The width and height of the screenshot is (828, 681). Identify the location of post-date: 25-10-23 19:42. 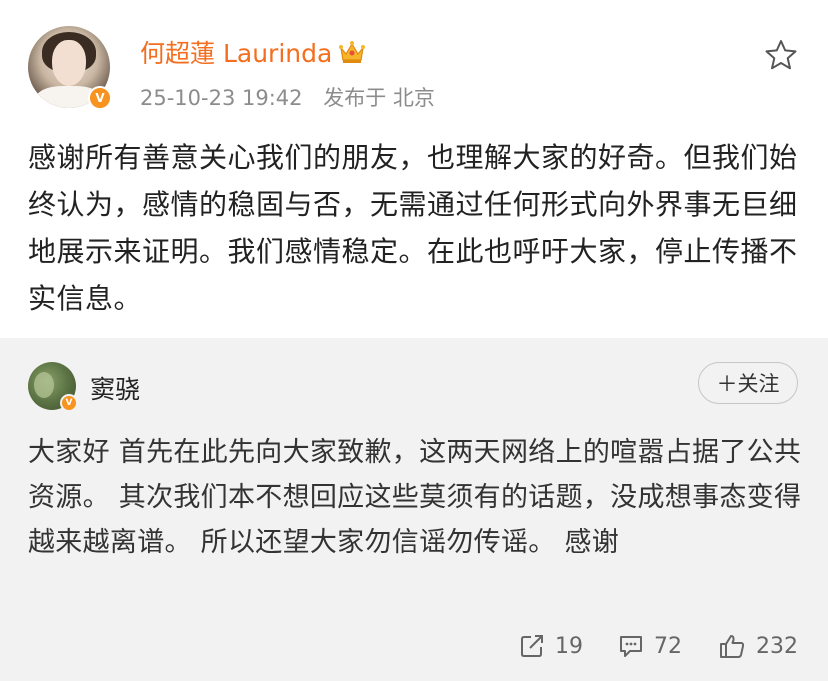
(221, 98).